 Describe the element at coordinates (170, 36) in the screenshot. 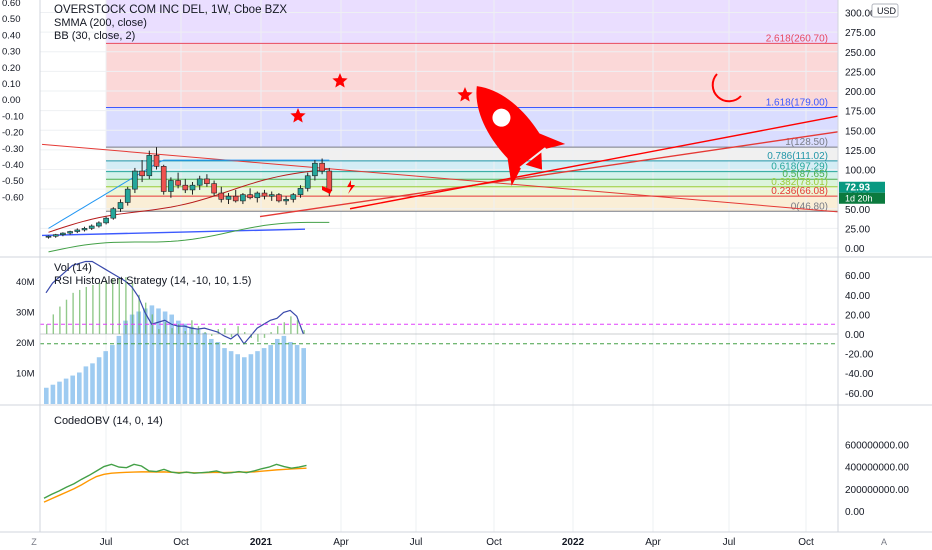

I see `indicator-bb: BB (30, close, 2)` at that location.